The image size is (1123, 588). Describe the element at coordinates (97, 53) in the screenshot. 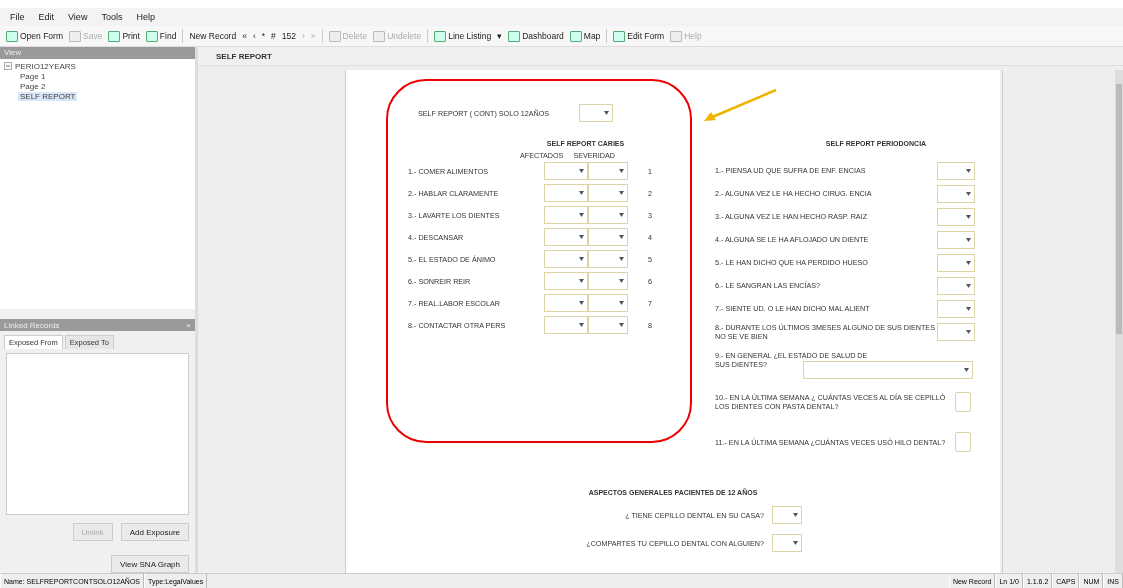

I see `panel-header: View` at that location.